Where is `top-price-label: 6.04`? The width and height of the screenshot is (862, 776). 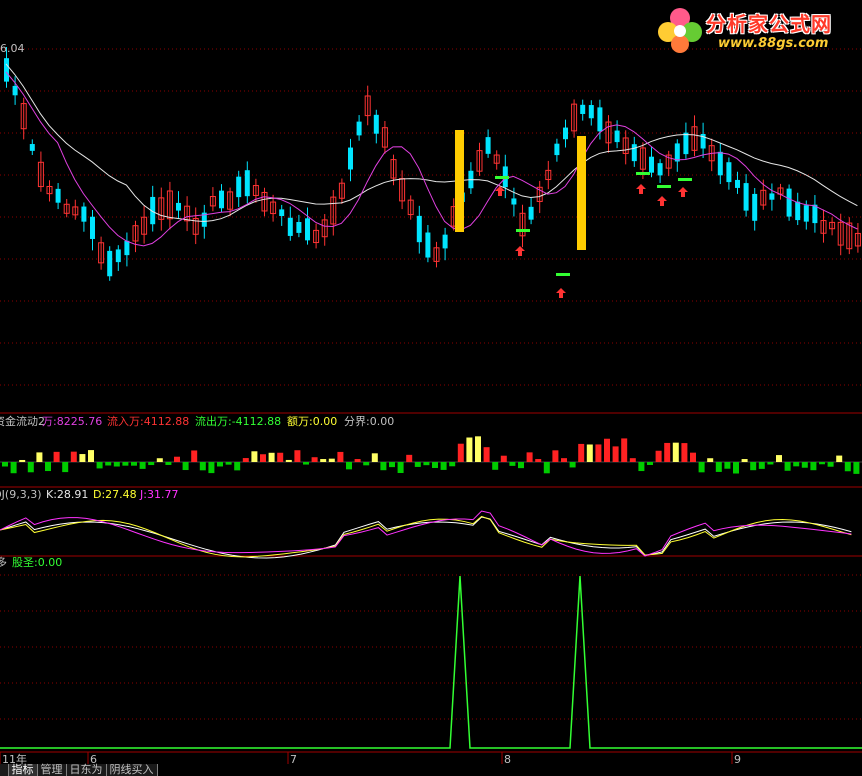 top-price-label: 6.04 is located at coordinates (12, 48).